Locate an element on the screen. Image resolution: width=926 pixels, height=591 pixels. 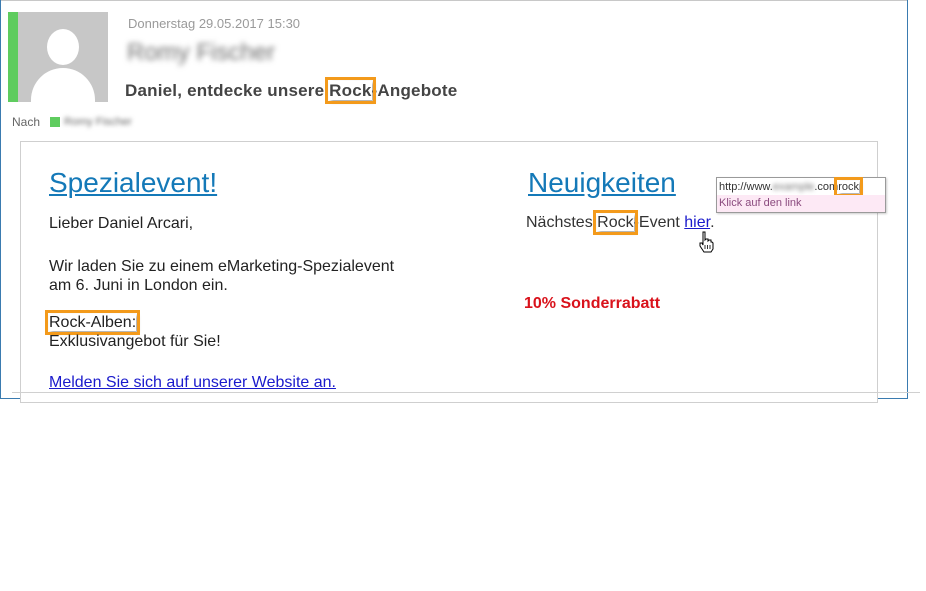
footer-divider is located at coordinates (466, 392).